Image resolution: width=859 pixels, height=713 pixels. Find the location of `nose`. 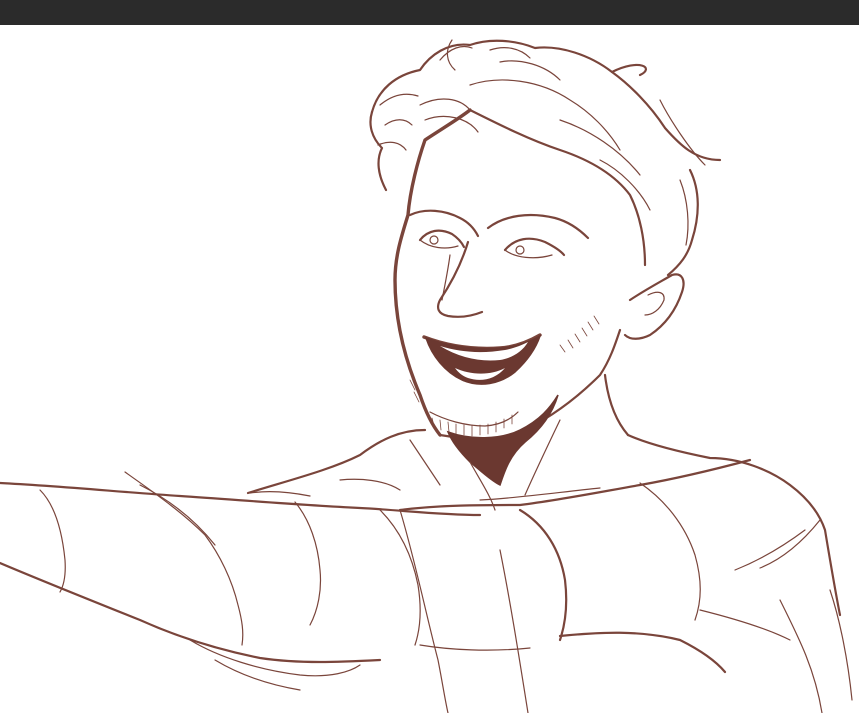

nose is located at coordinates (460, 279).